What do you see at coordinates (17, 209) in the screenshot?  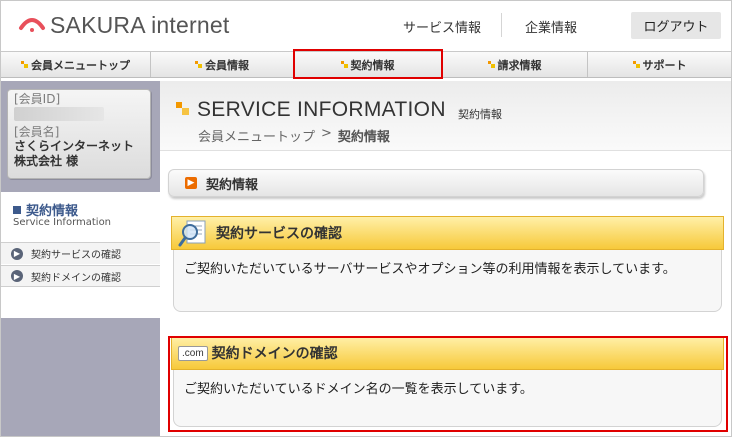 I see `square-bullet-icon` at bounding box center [17, 209].